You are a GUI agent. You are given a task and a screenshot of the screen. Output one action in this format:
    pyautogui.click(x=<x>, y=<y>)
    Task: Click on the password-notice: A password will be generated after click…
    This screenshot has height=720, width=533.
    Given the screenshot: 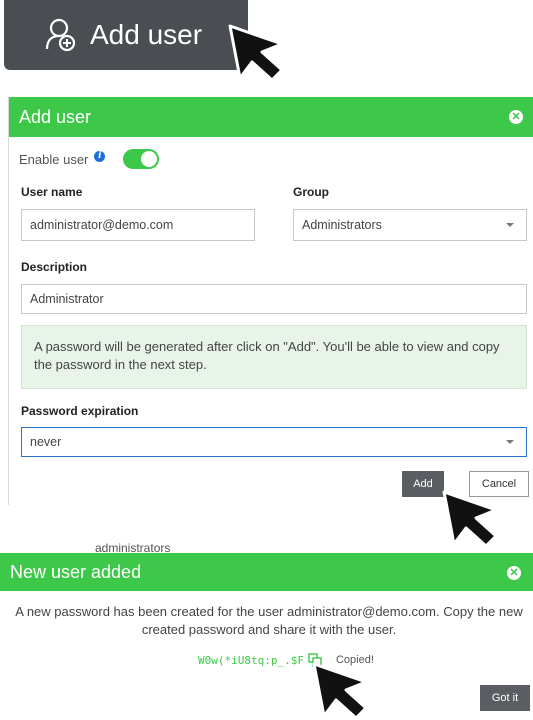 What is the action you would take?
    pyautogui.click(x=274, y=357)
    